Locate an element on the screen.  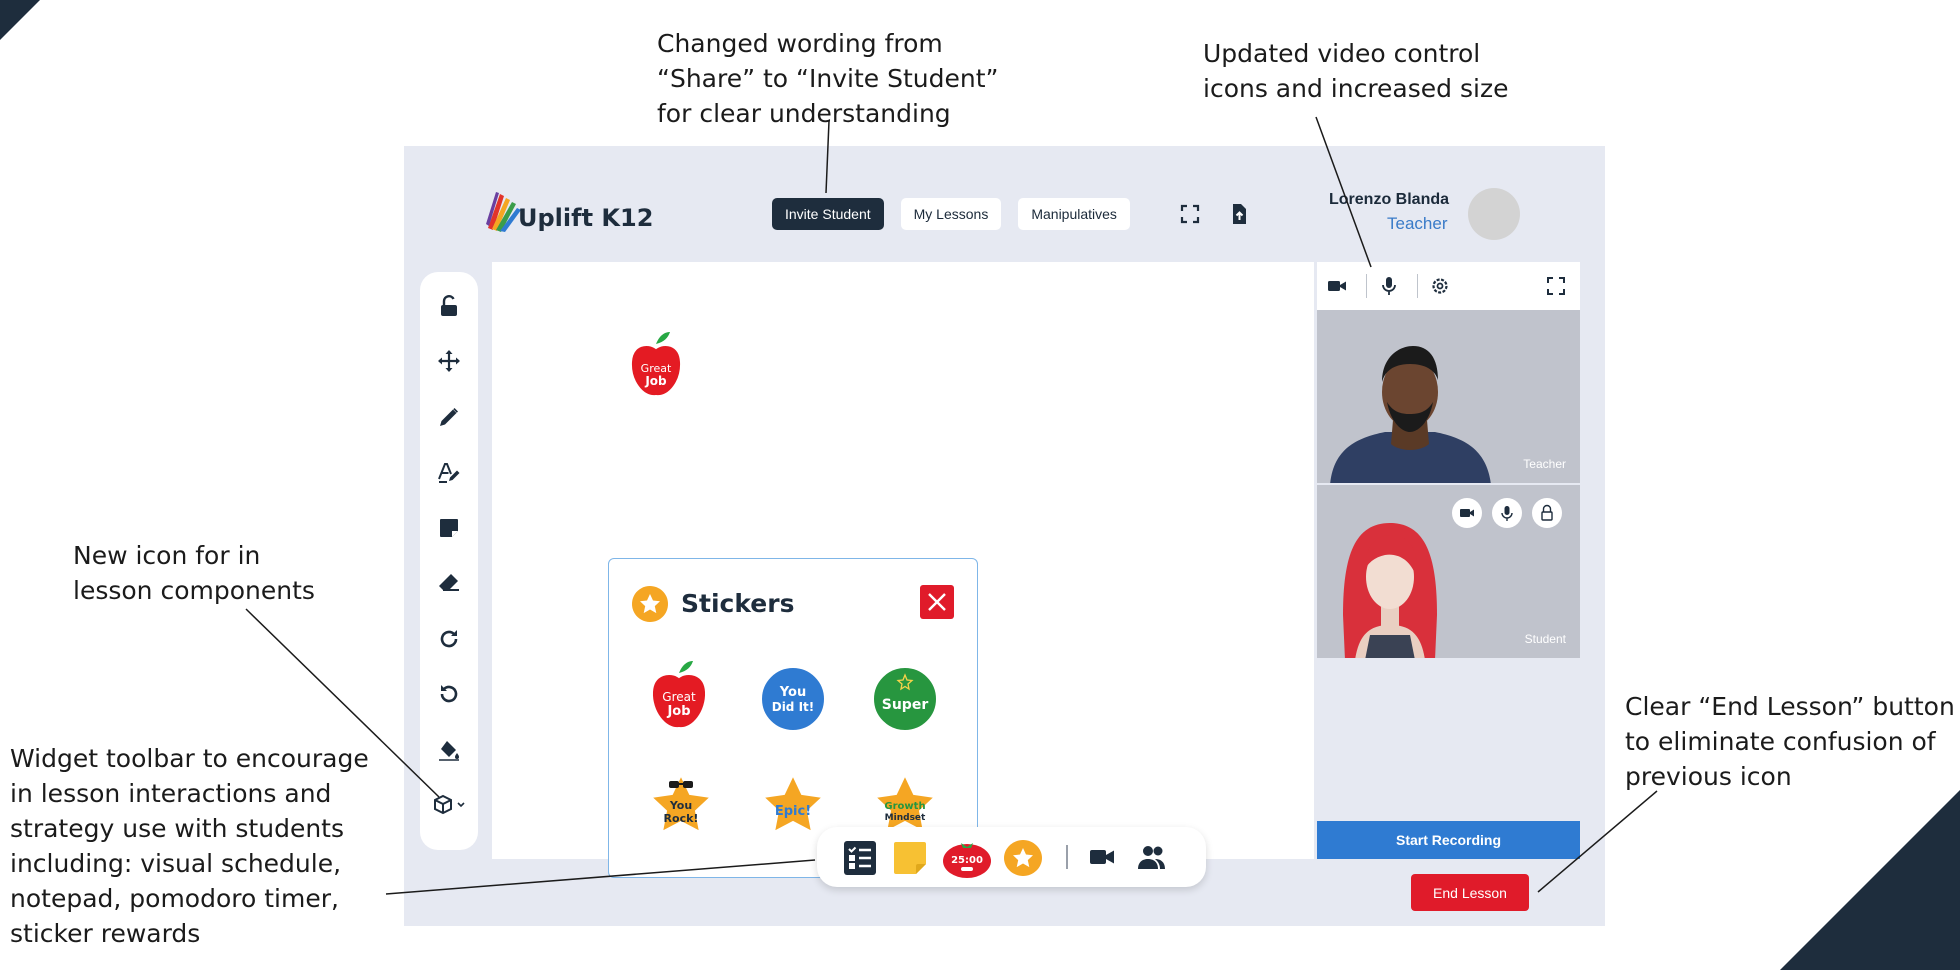
sticker-text: Rock! is located at coordinates (681, 818).